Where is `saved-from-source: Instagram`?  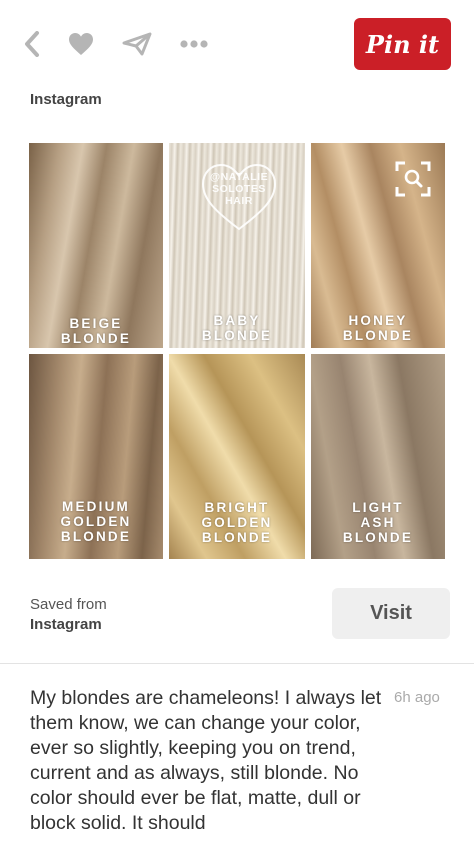 saved-from-source: Instagram is located at coordinates (66, 624).